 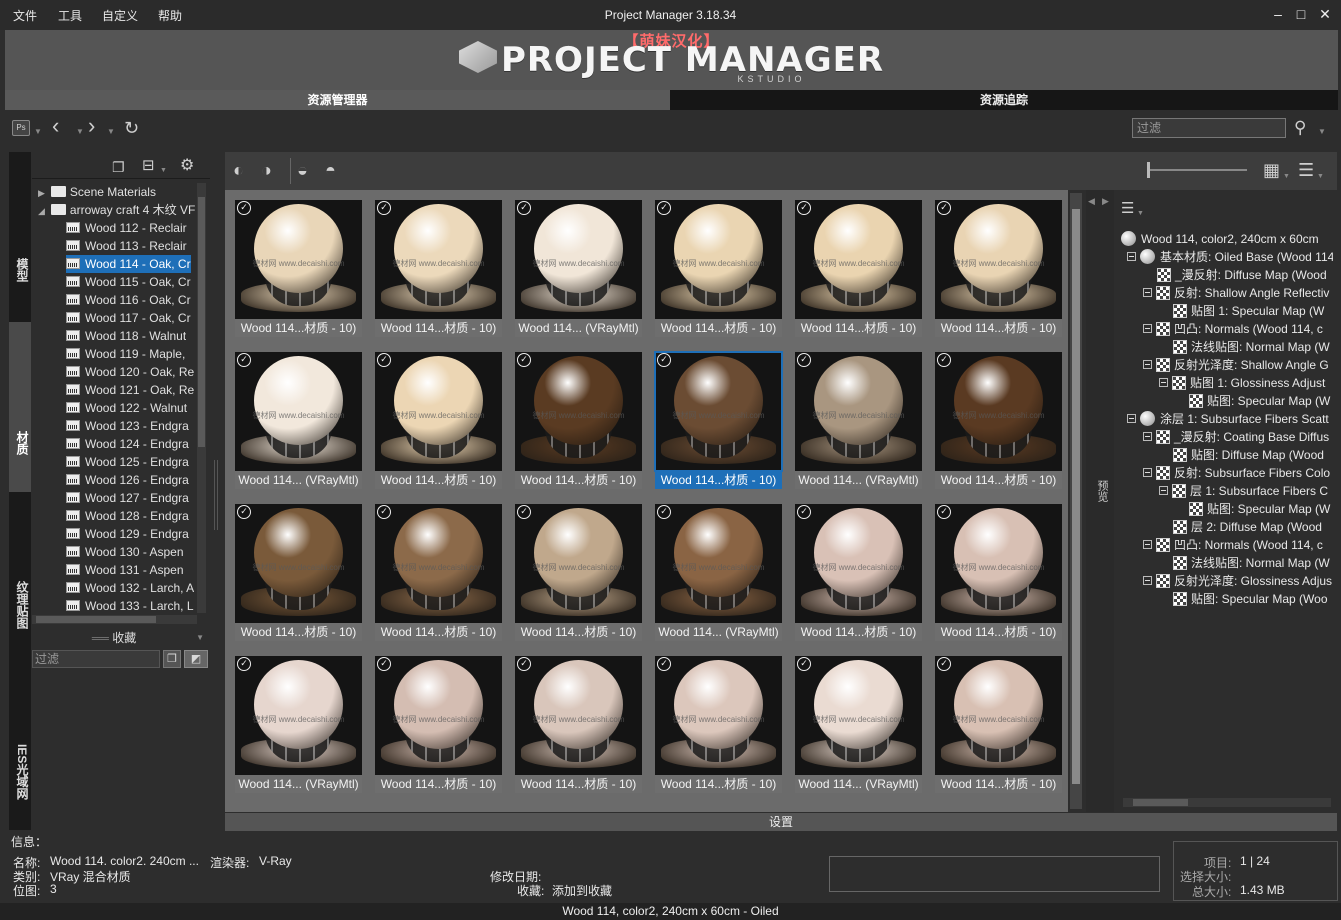 What do you see at coordinates (114, 619) in the screenshot?
I see `tree-hscrollbar` at bounding box center [114, 619].